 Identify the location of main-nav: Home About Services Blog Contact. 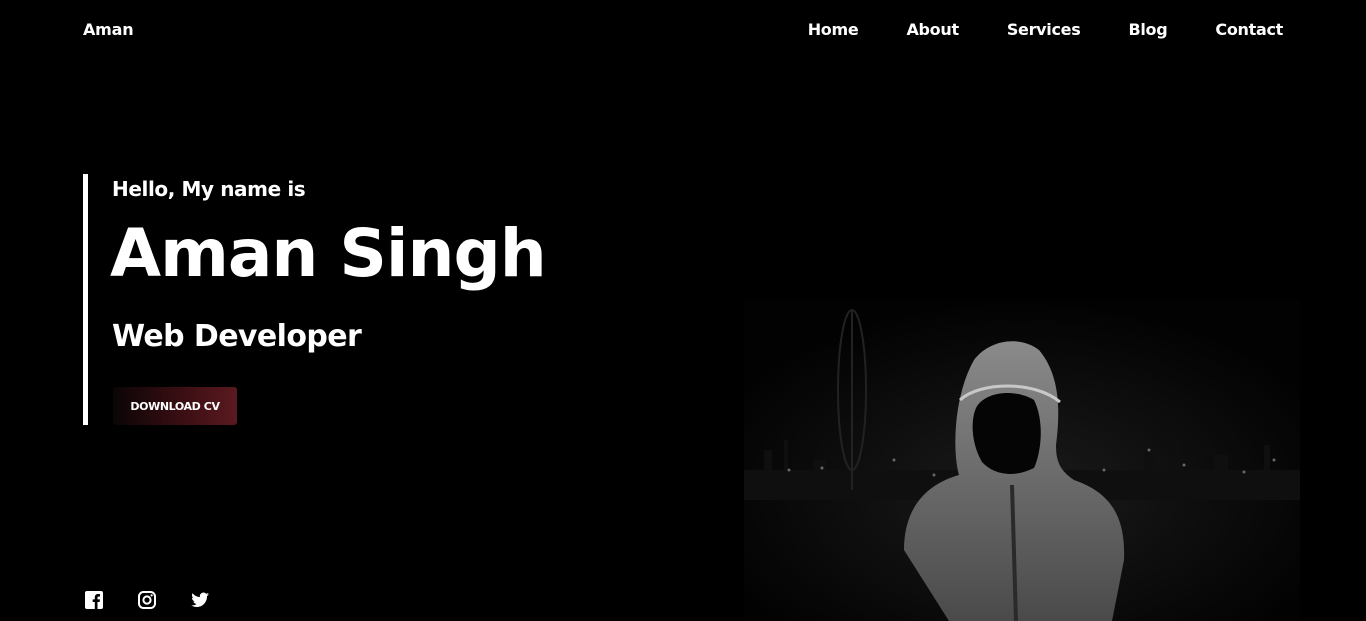
(1046, 29).